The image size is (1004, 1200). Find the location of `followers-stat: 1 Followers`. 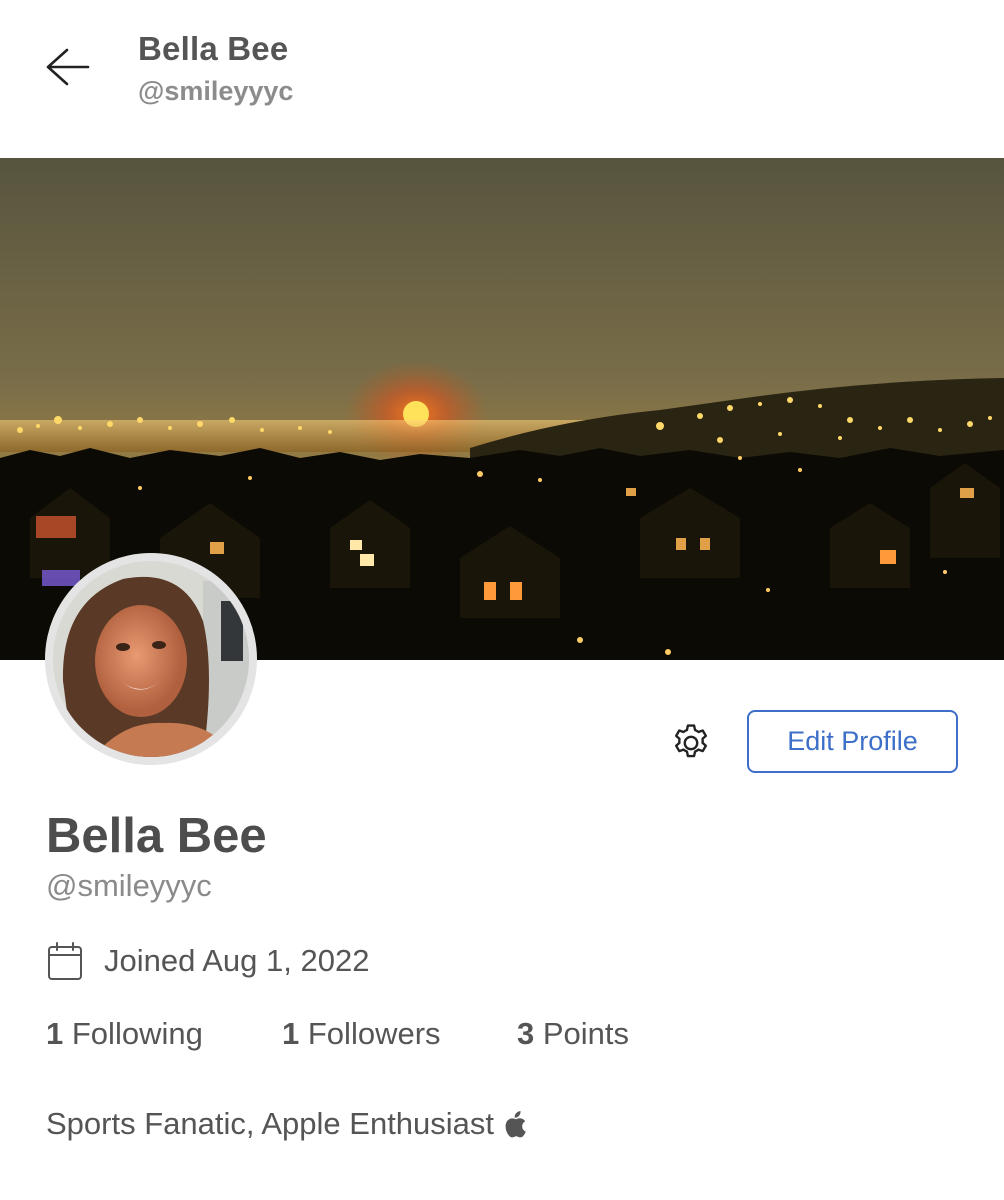

followers-stat: 1 Followers is located at coordinates (361, 1034).